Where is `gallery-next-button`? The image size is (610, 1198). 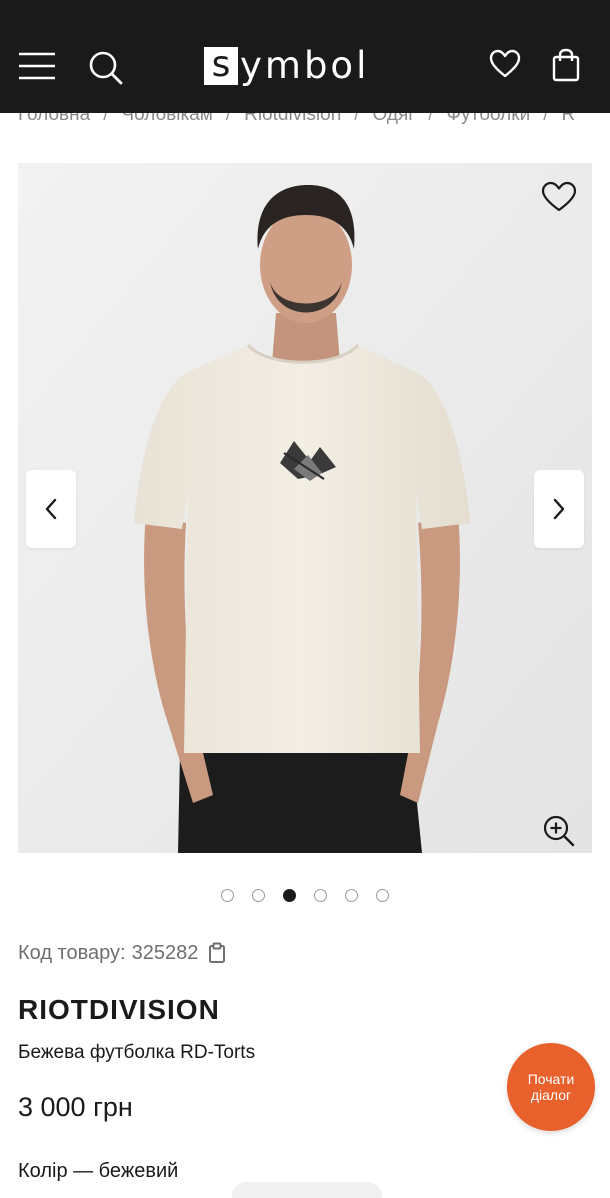 gallery-next-button is located at coordinates (559, 509).